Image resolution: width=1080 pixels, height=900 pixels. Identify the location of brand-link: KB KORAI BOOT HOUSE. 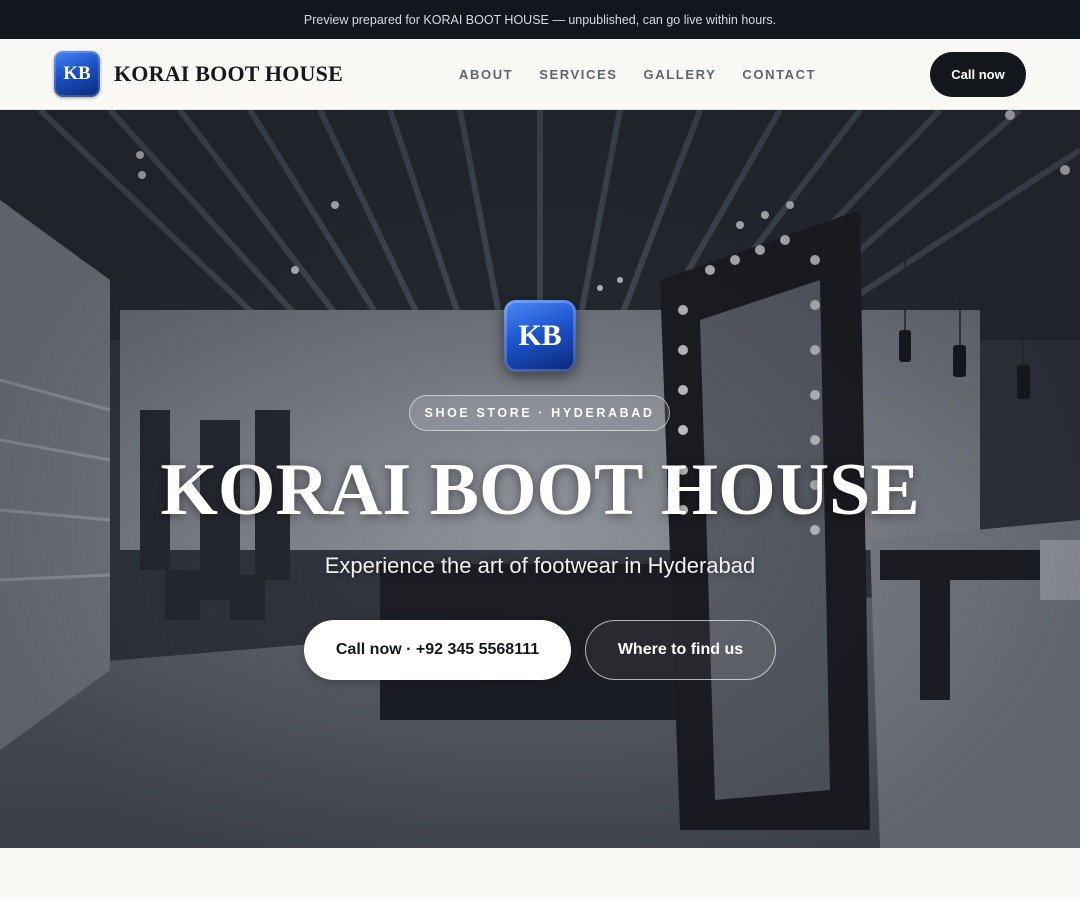
(198, 74).